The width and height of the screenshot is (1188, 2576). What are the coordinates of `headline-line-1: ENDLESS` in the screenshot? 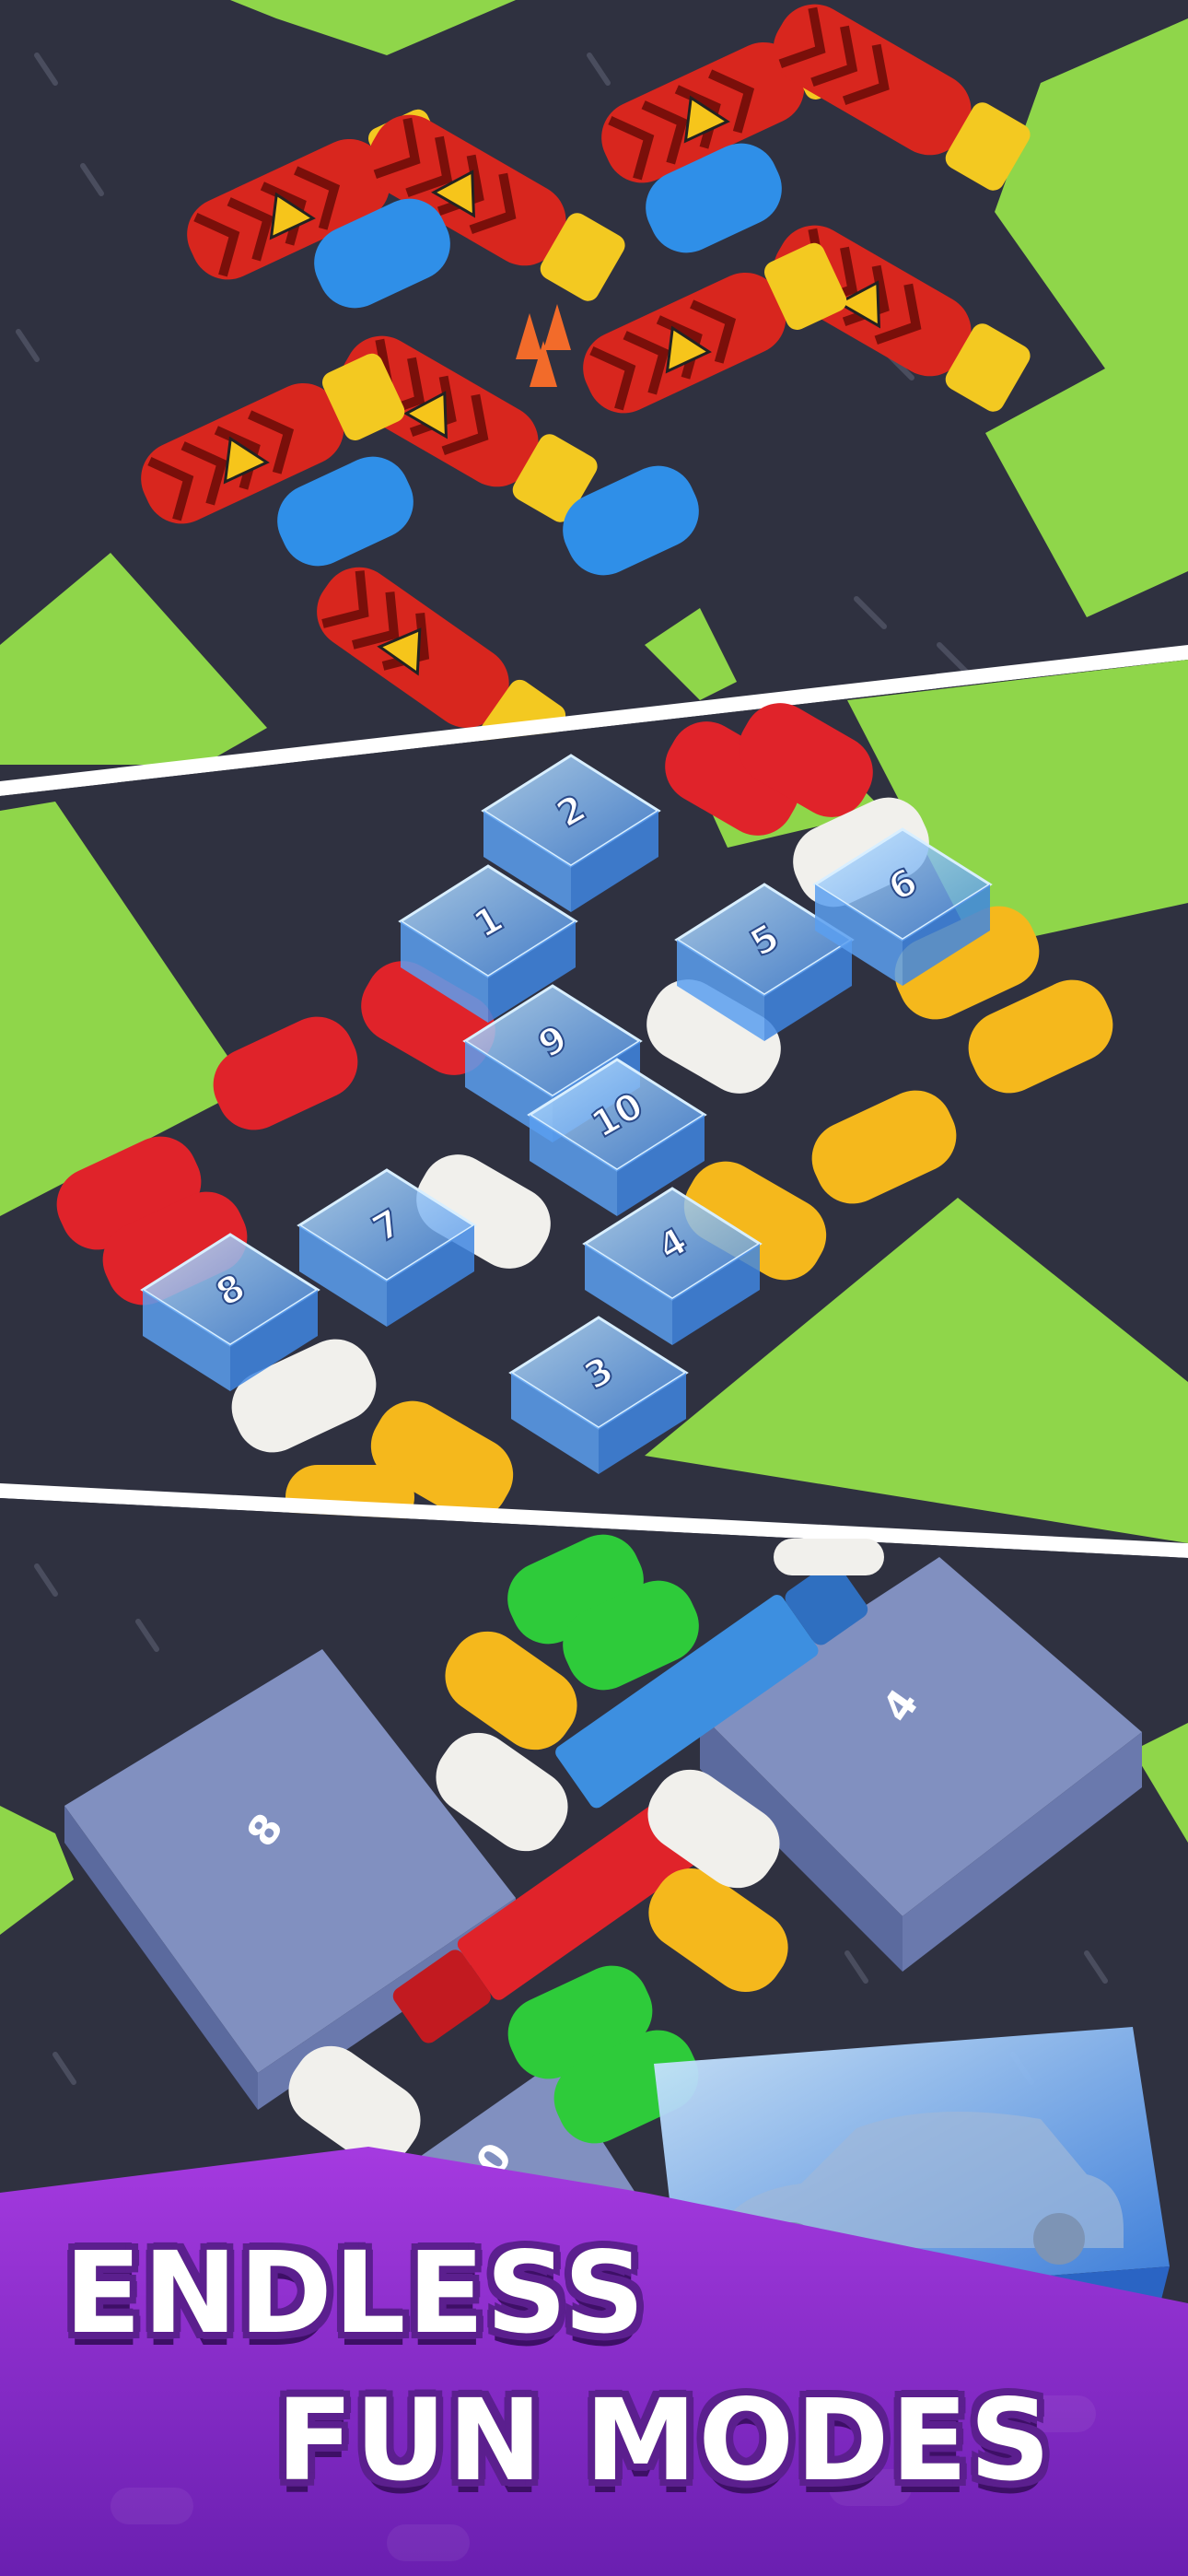 It's located at (355, 2293).